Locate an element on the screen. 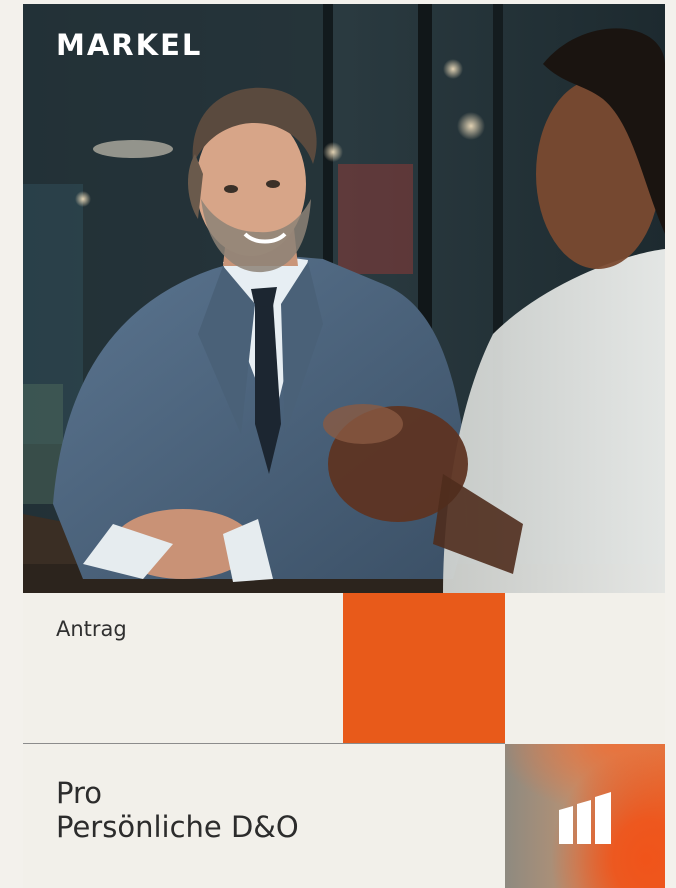 Image resolution: width=676 pixels, height=888 pixels. document-type-label: Antrag is located at coordinates (91, 629).